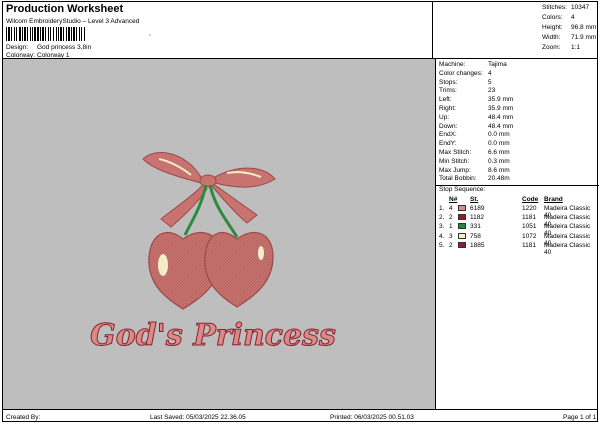  What do you see at coordinates (529, 236) in the screenshot?
I see `stop-stitches: 1072` at bounding box center [529, 236].